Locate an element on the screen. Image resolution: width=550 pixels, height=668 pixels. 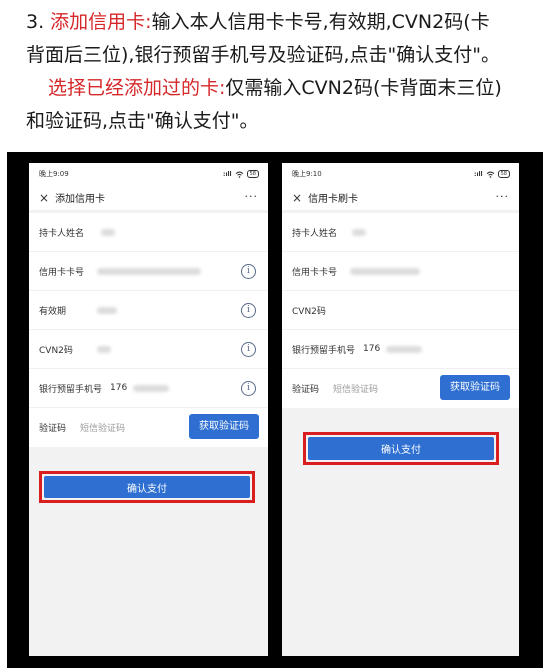
phone-row: 银行预留手机号 176 is located at coordinates (400, 349).